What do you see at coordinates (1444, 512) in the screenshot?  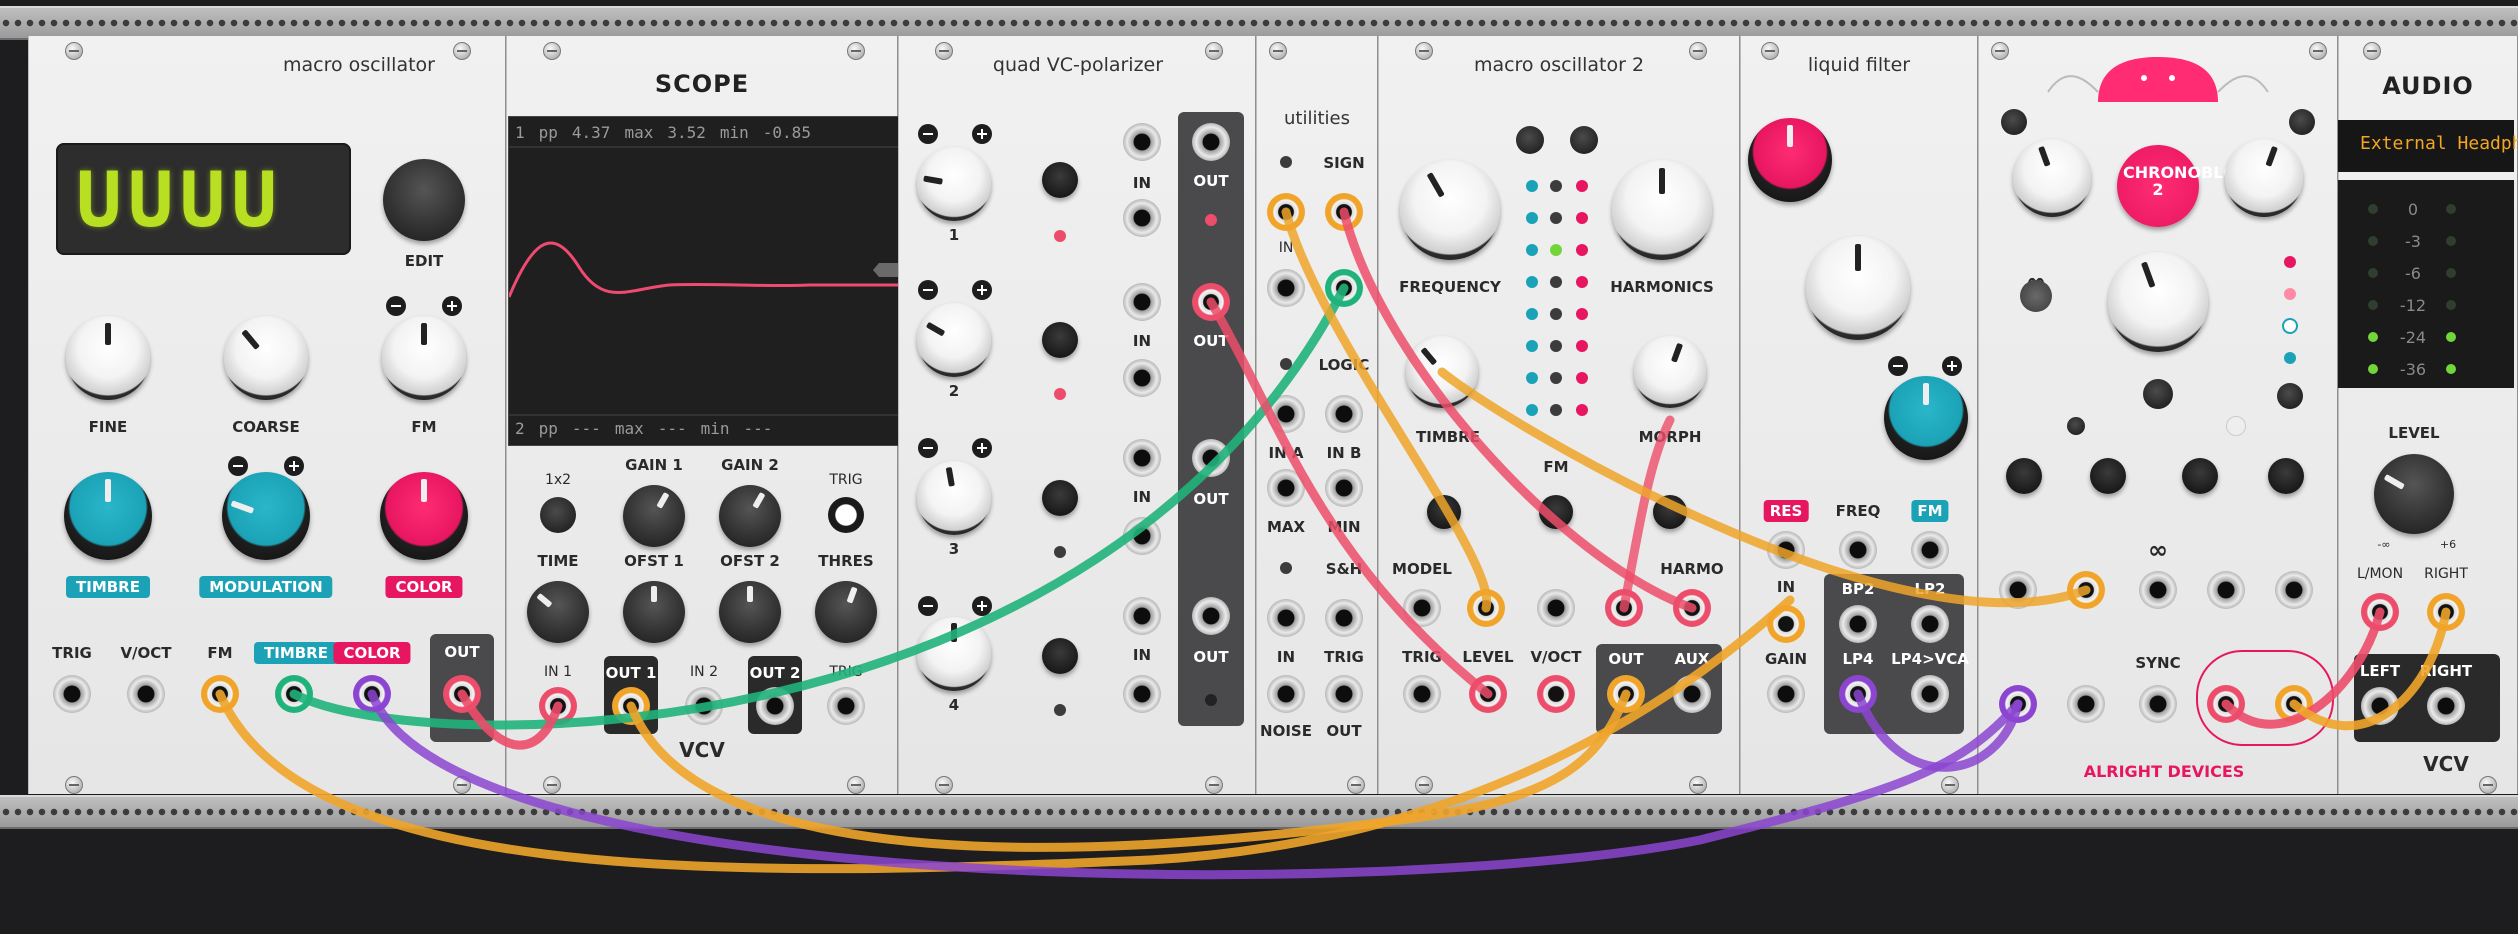 I see `timbre-atten-knob` at bounding box center [1444, 512].